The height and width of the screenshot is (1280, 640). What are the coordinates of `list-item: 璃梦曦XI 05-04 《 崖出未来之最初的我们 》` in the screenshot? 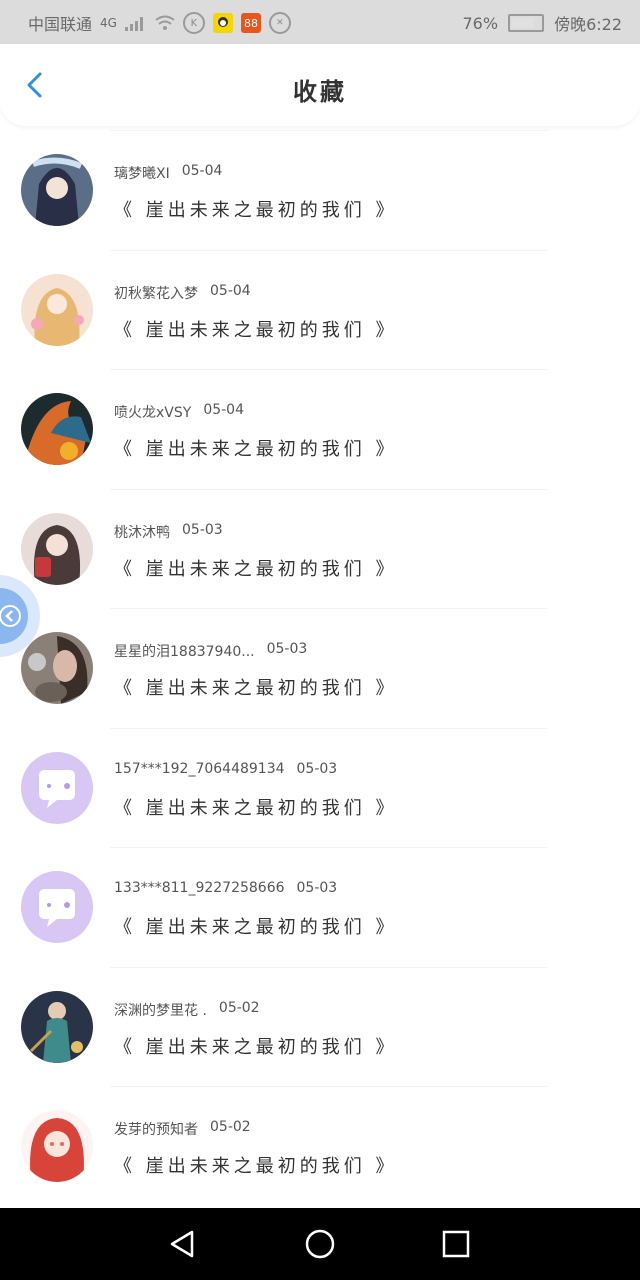 It's located at (320, 190).